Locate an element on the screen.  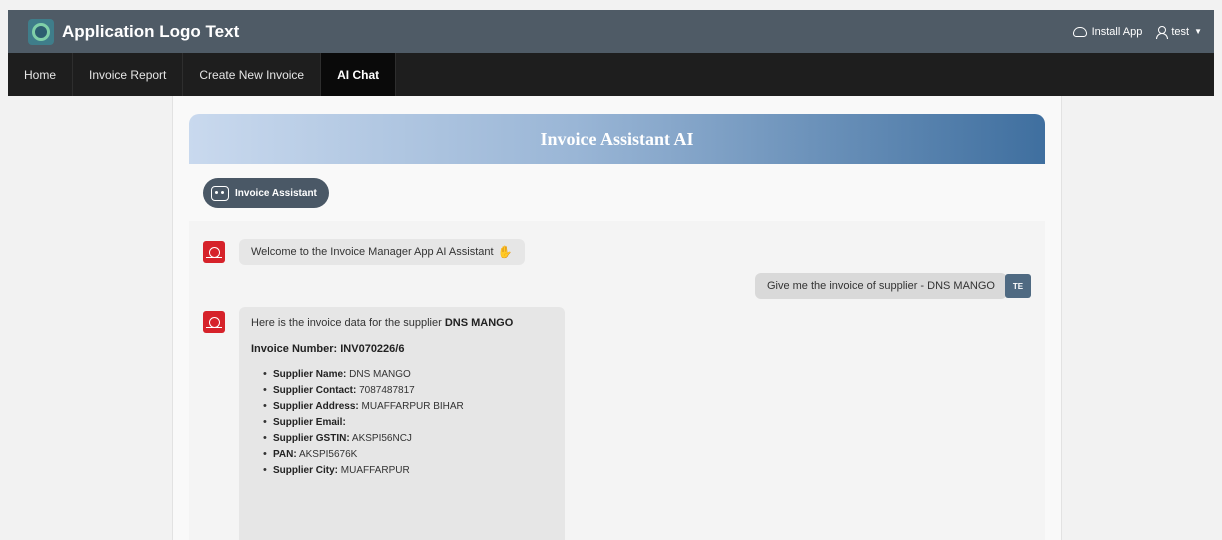
field-value: DNS MANGO is located at coordinates (380, 374).